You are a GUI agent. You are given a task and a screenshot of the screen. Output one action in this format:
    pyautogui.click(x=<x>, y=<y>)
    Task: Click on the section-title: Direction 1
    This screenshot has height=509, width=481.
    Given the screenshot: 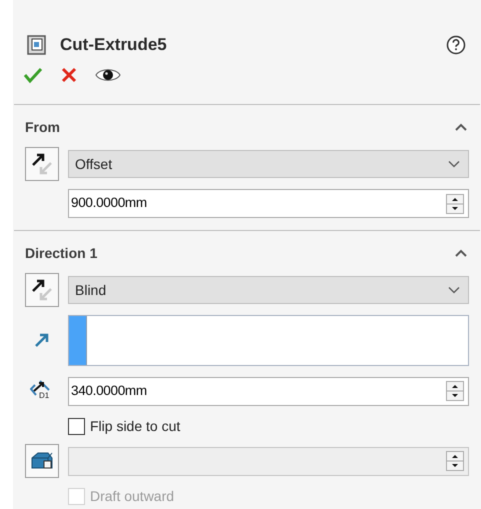 What is the action you would take?
    pyautogui.click(x=61, y=253)
    